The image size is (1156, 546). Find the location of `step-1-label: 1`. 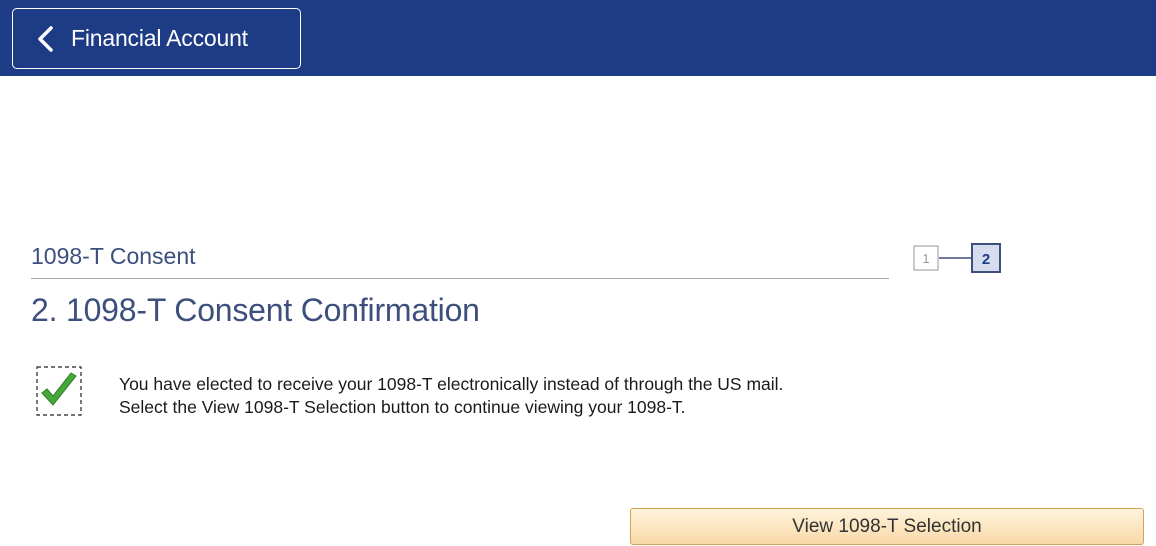

step-1-label: 1 is located at coordinates (925, 258).